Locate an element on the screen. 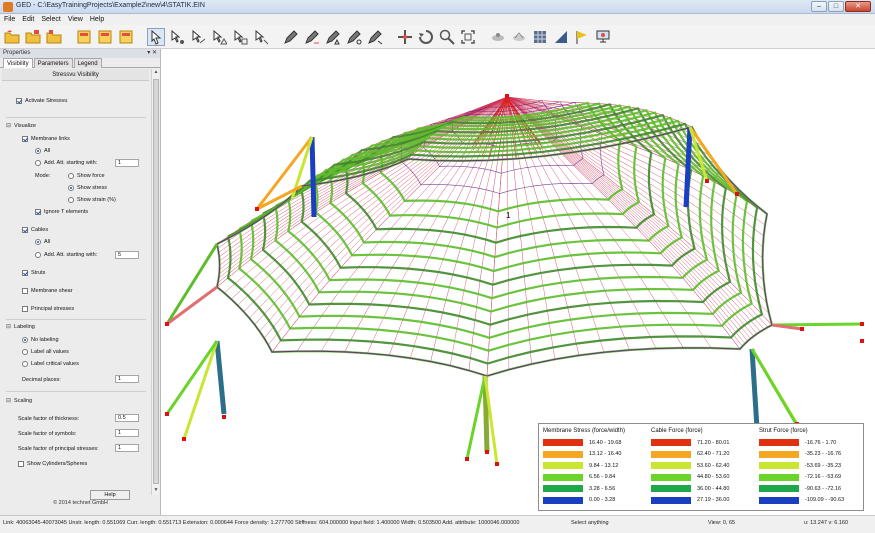  scroll-thumb is located at coordinates (156, 281).